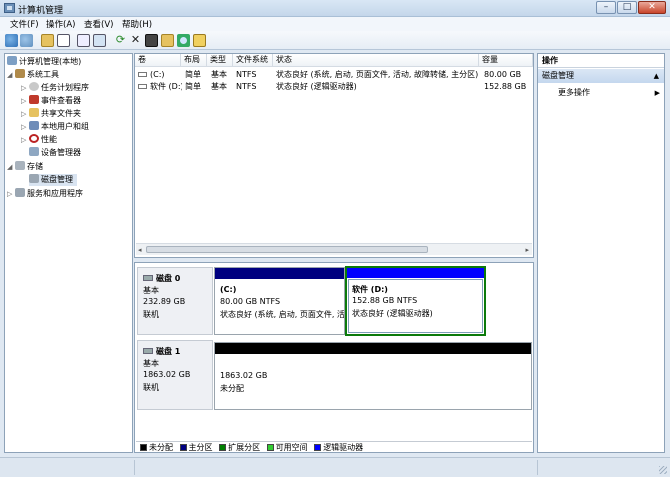 This screenshot has width=670, height=477. I want to click on properties-icon, so click(83, 40).